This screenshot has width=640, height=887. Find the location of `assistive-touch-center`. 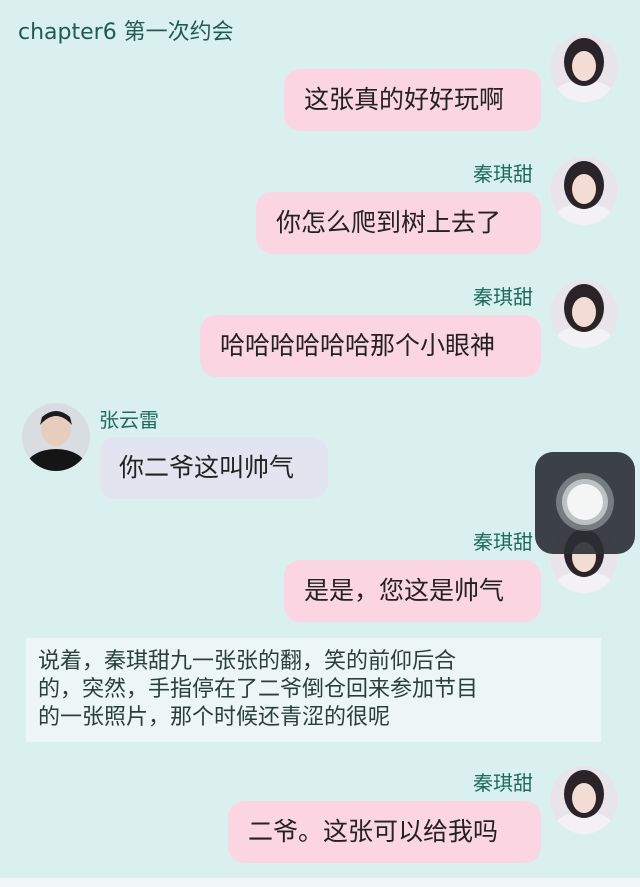

assistive-touch-center is located at coordinates (585, 502).